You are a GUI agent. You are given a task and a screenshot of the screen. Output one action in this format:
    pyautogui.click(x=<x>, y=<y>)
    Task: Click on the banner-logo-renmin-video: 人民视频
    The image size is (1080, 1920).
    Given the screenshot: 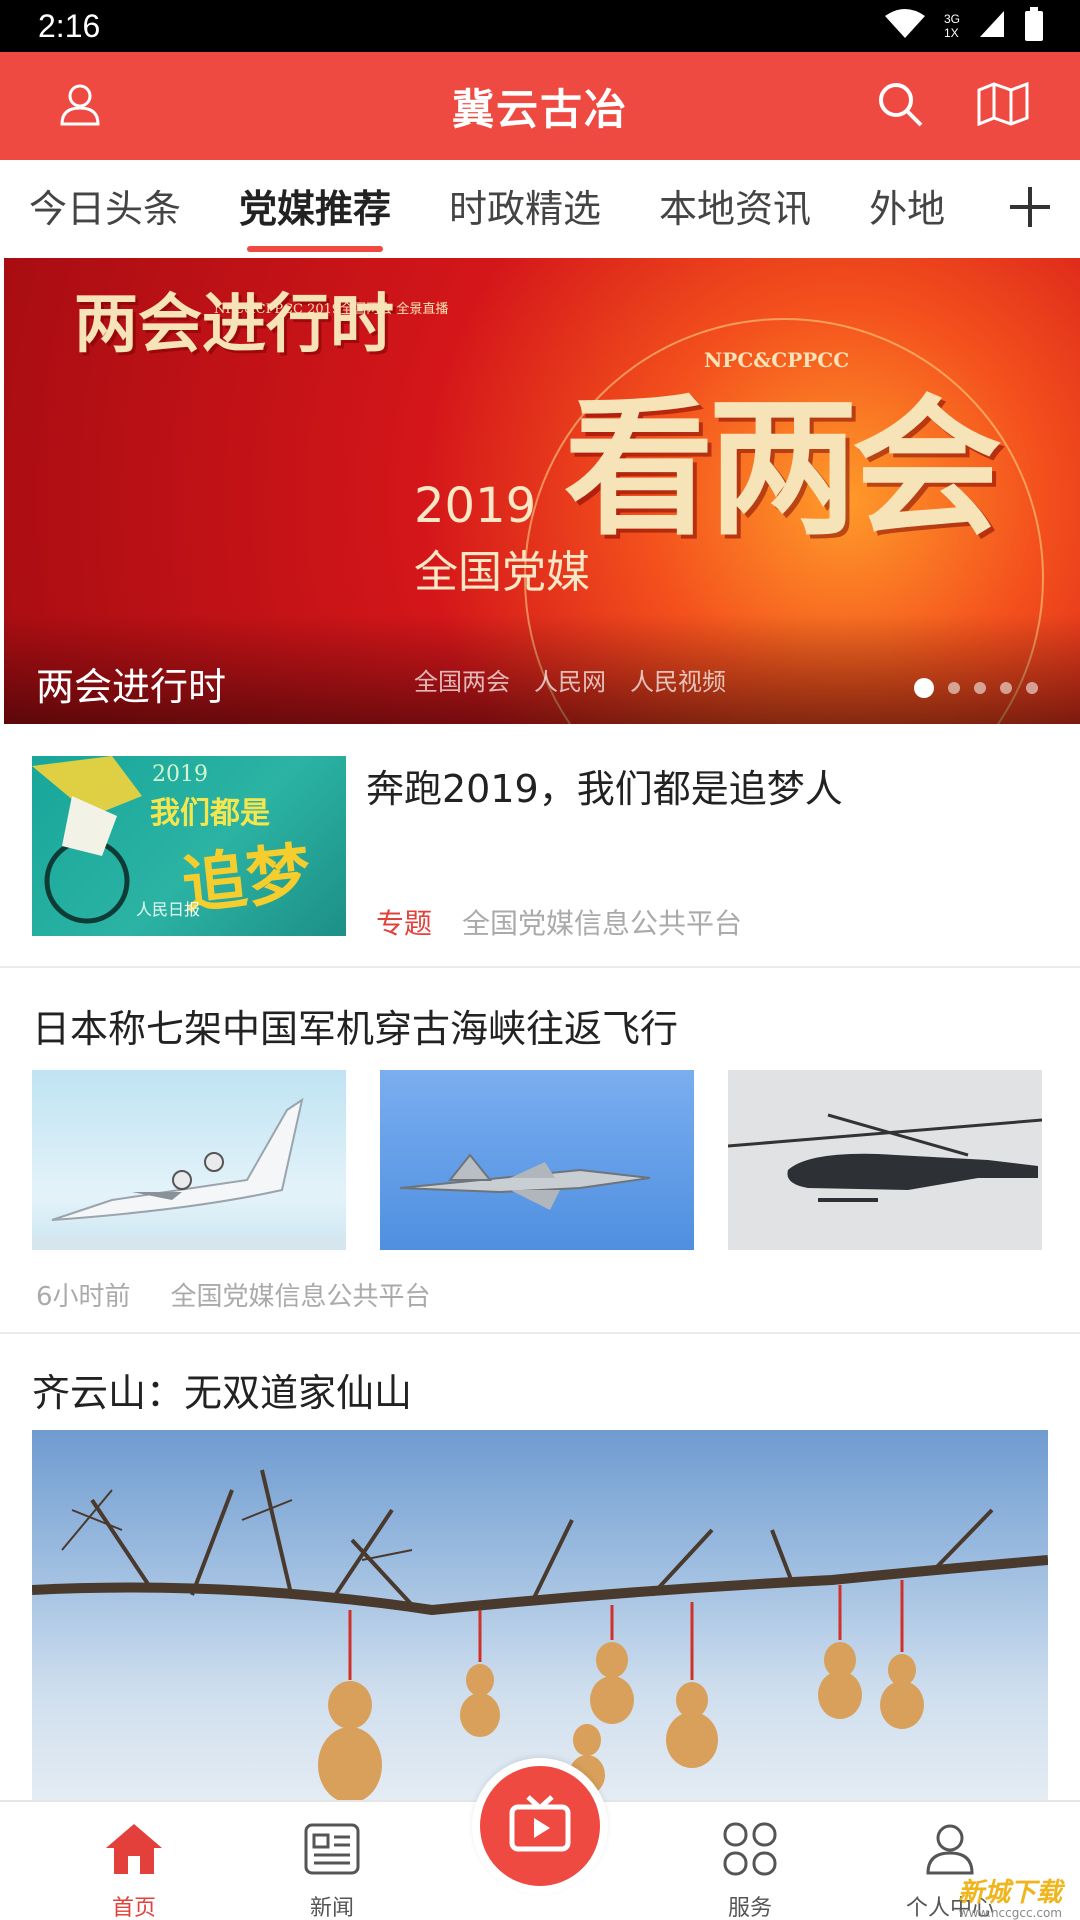 What is the action you would take?
    pyautogui.click(x=678, y=682)
    